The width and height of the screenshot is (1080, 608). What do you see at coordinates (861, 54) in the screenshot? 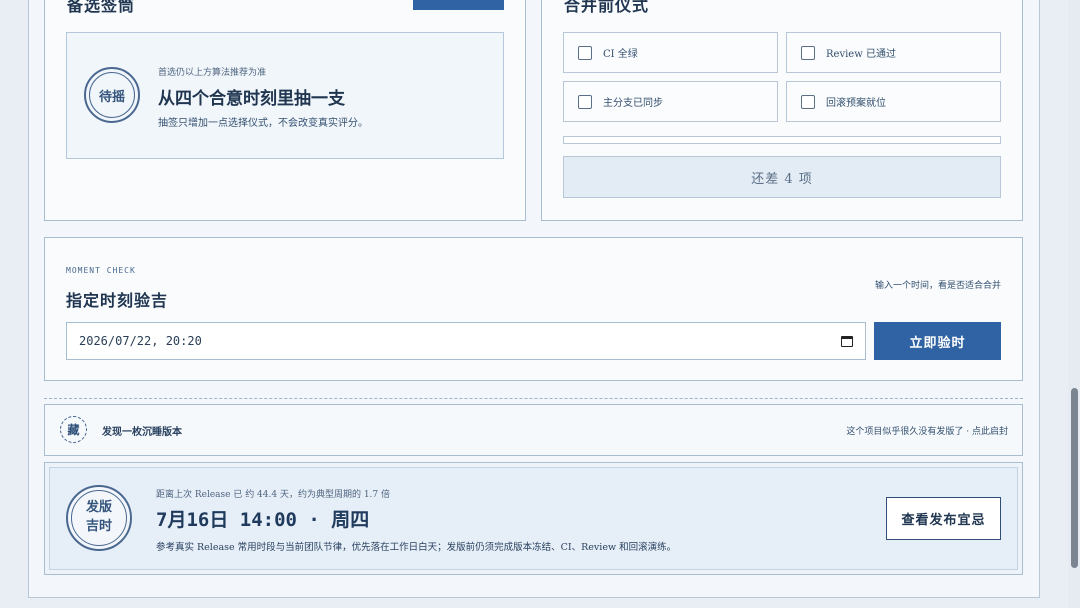
I see `check-label: Review 已通过` at bounding box center [861, 54].